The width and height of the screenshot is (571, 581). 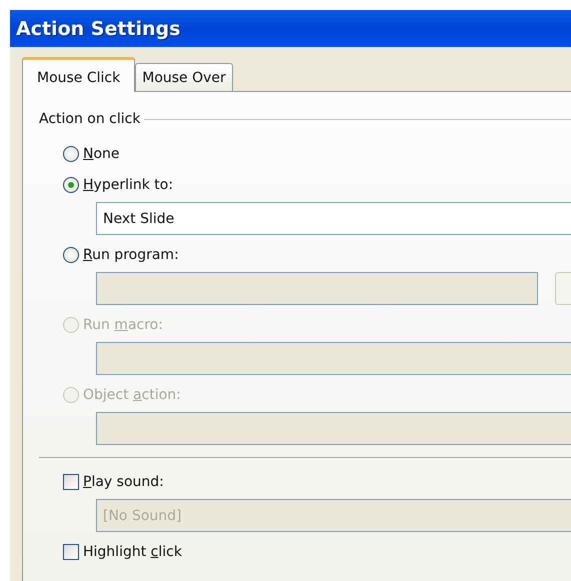 What do you see at coordinates (101, 154) in the screenshot?
I see `radio-label: None` at bounding box center [101, 154].